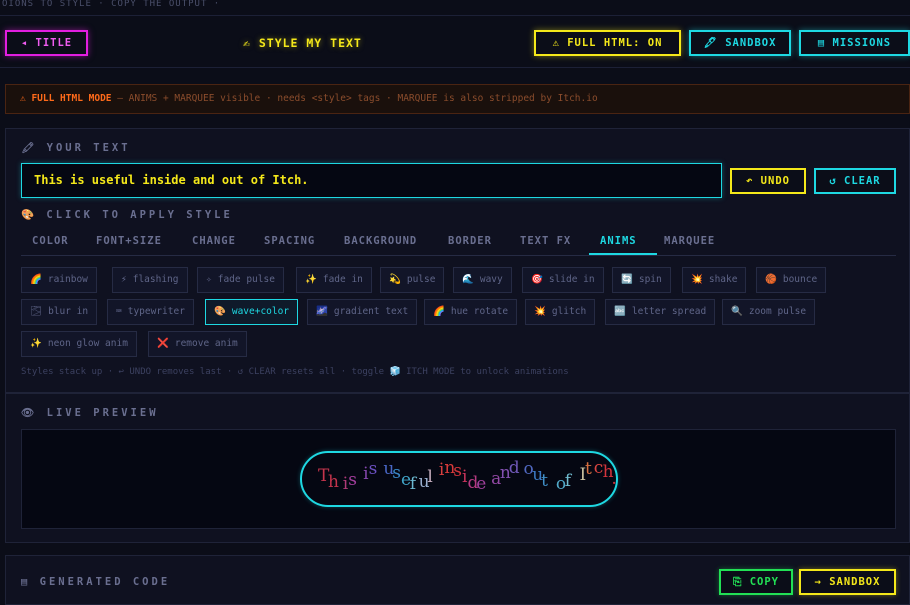  I want to click on send-to-sandbox-button: → SANDBOX, so click(847, 582).